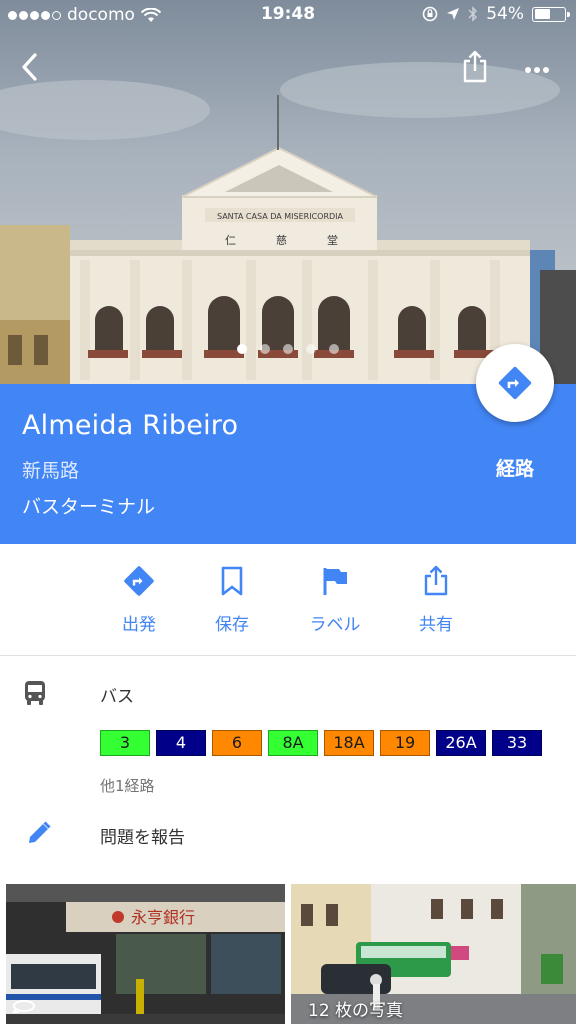 The image size is (576, 1024). What do you see at coordinates (181, 743) in the screenshot?
I see `bus-route-chip: 4` at bounding box center [181, 743].